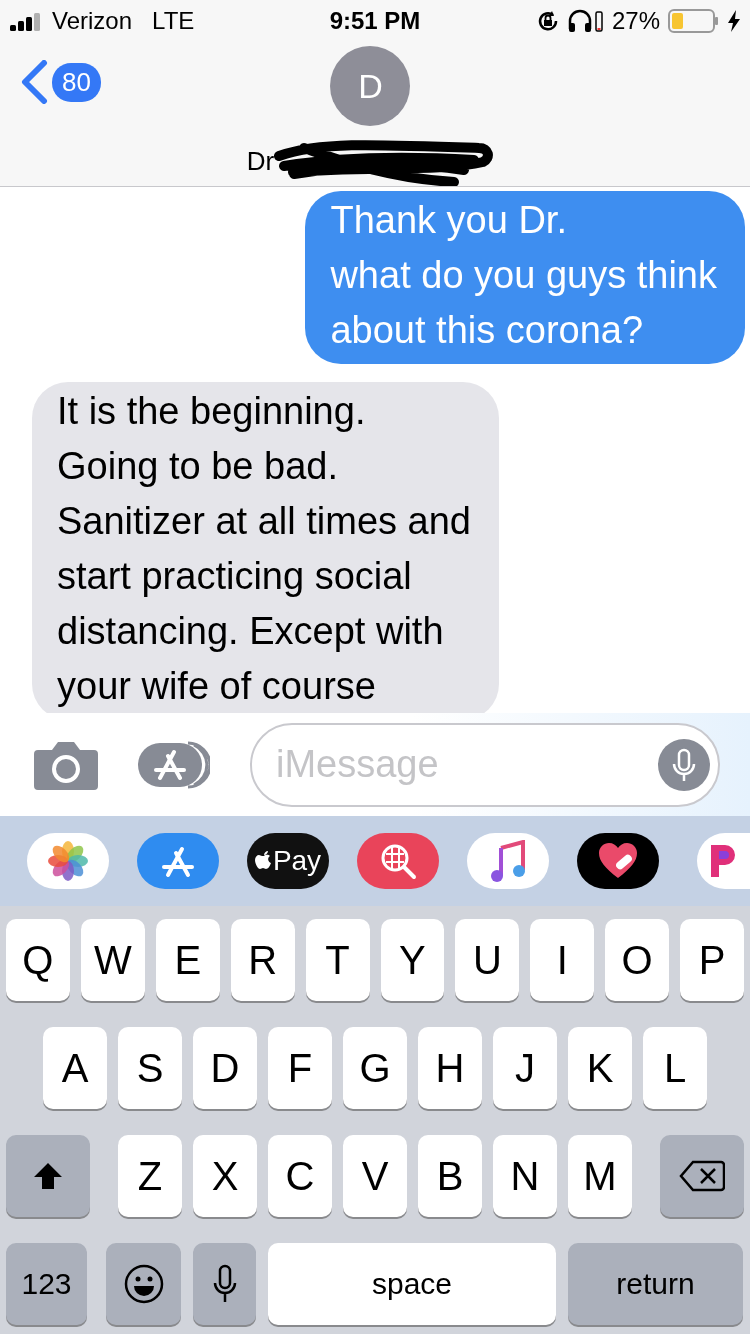  Describe the element at coordinates (525, 1068) in the screenshot. I see `letter-key: J` at that location.